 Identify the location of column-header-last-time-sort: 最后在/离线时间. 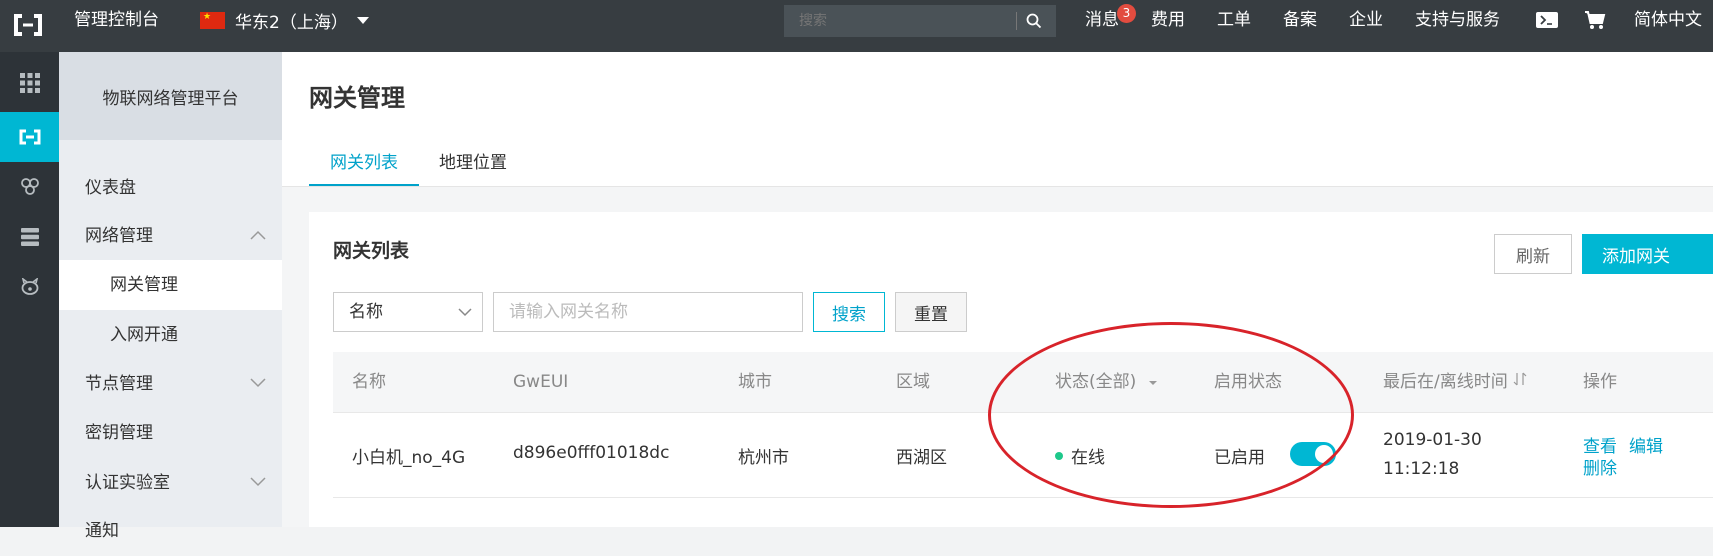
(1455, 382).